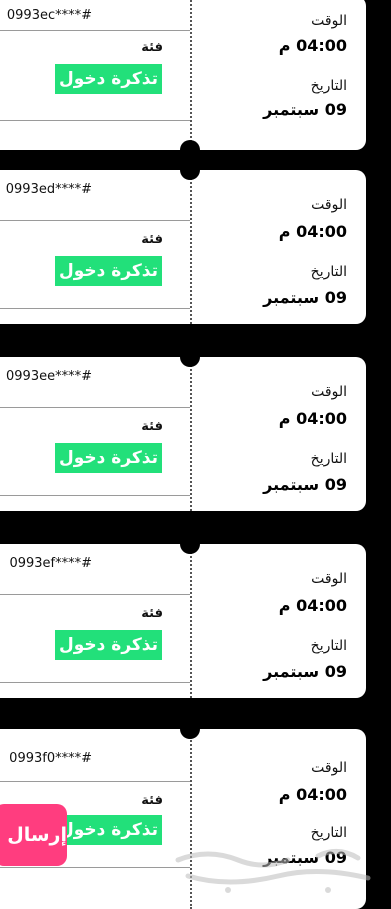  I want to click on ticket-serial: 0993f0****#, so click(50, 758).